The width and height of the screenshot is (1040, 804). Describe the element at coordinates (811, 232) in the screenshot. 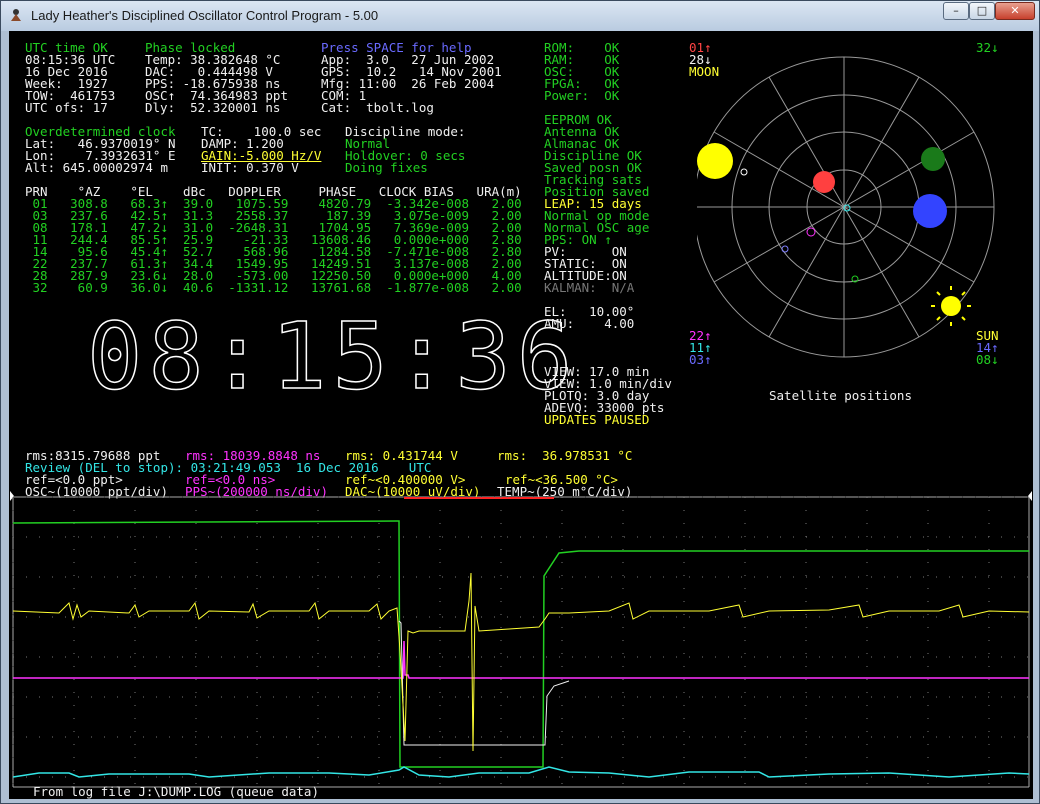

I see `sat-22-marker` at that location.